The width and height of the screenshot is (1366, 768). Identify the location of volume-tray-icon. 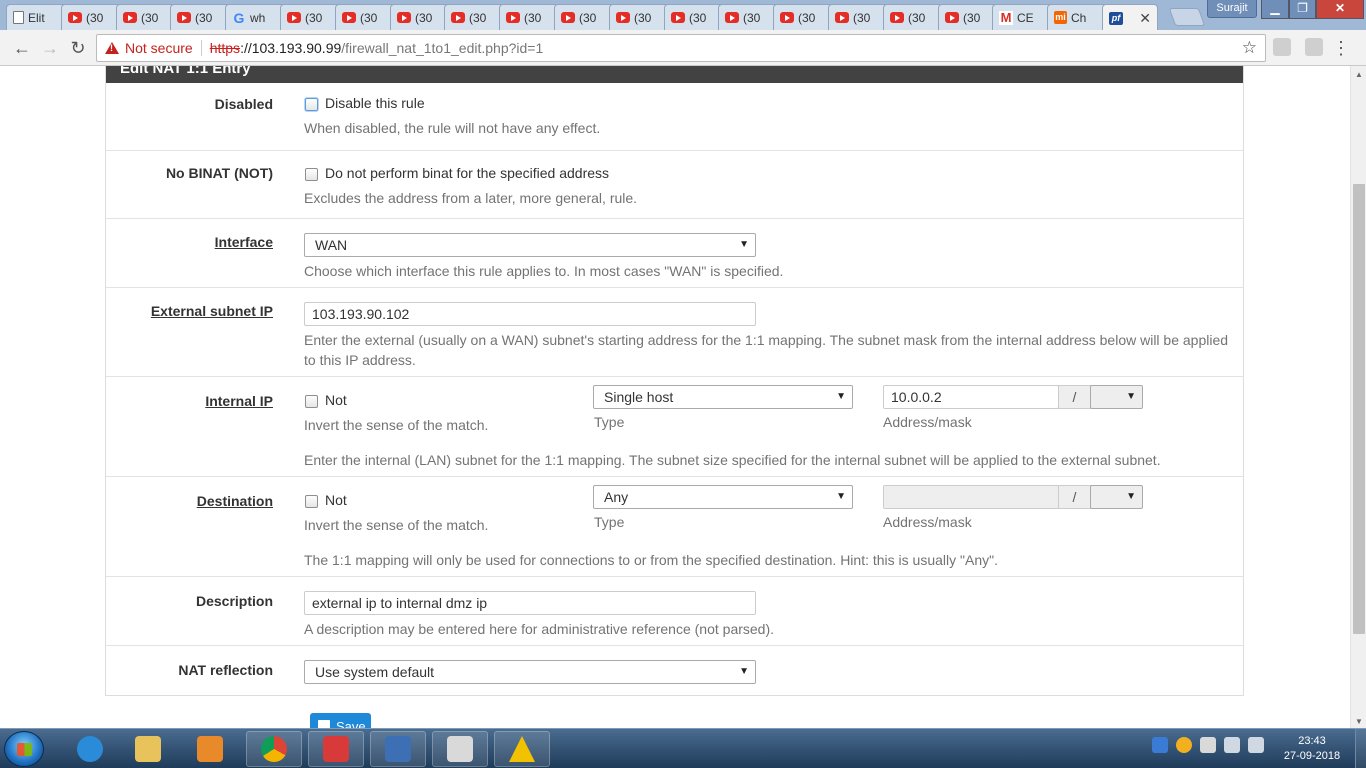
(1256, 745).